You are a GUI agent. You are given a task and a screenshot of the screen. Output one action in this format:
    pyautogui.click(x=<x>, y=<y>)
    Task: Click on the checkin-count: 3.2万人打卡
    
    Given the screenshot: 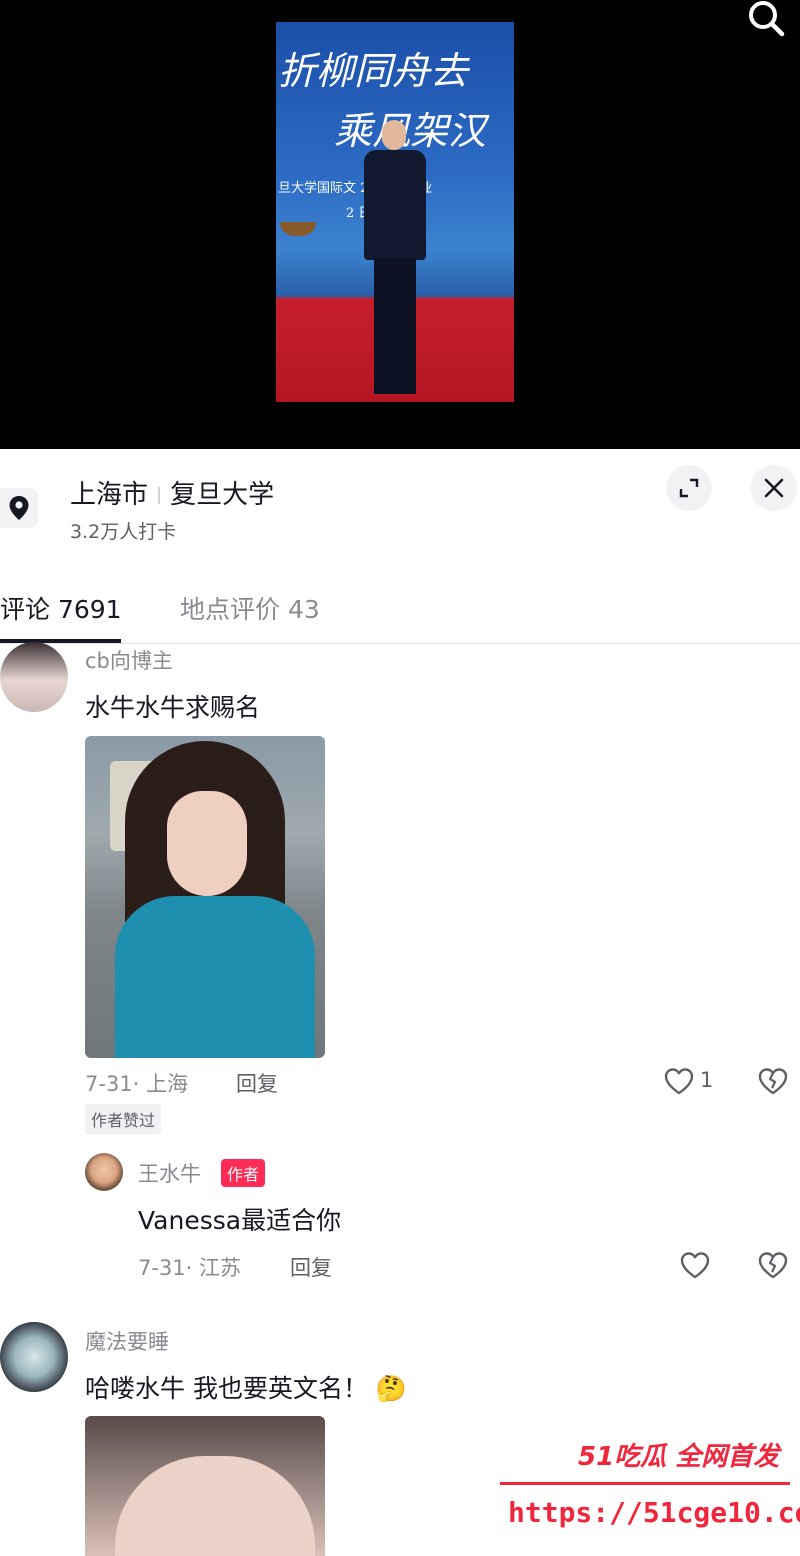 What is the action you would take?
    pyautogui.click(x=123, y=532)
    